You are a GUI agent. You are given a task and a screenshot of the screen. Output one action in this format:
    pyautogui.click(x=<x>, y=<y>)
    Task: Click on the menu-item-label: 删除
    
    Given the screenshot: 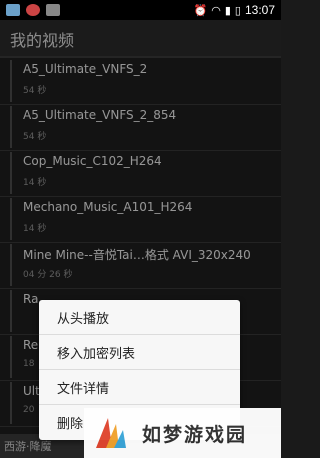 What is the action you would take?
    pyautogui.click(x=70, y=424)
    